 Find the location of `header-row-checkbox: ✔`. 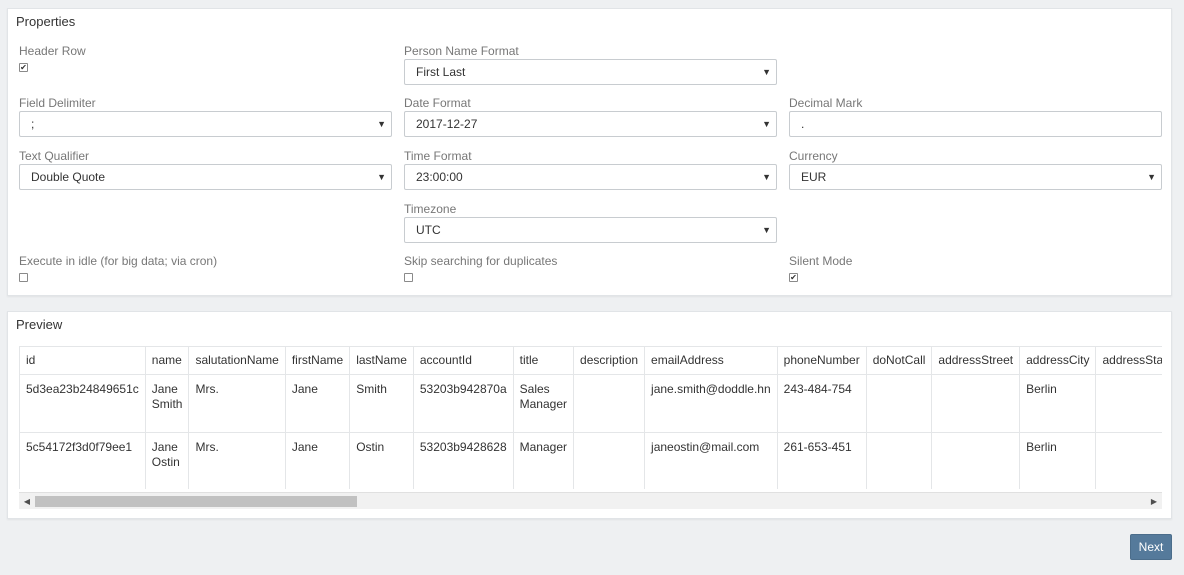

header-row-checkbox: ✔ is located at coordinates (23, 67).